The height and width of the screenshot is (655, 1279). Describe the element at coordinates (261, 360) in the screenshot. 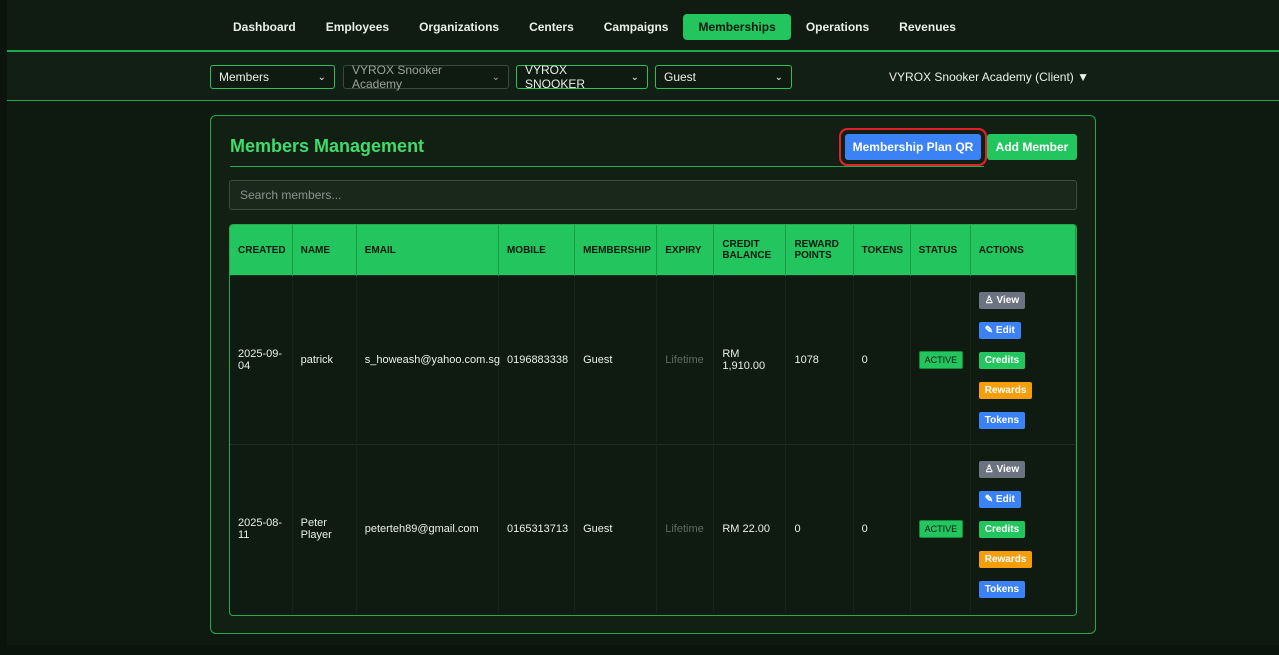

I see `cell-created: 2025-09-04` at that location.